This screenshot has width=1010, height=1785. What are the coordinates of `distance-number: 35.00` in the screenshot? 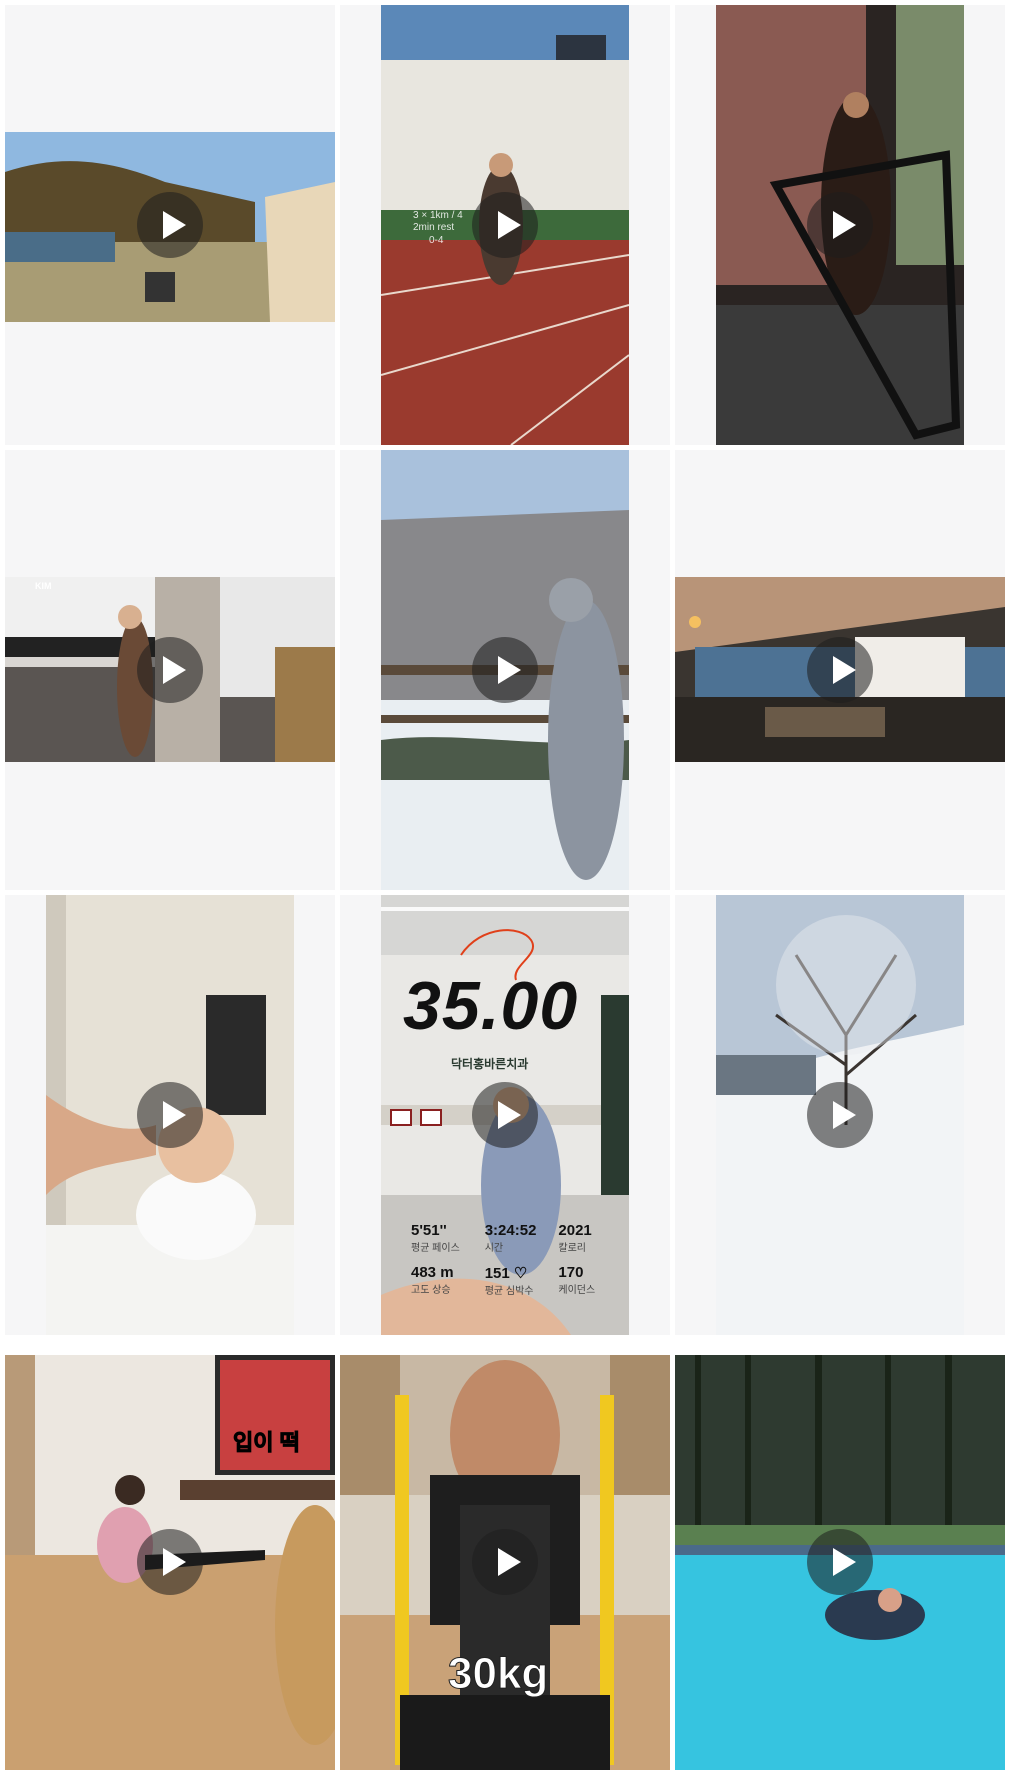 It's located at (491, 1006).